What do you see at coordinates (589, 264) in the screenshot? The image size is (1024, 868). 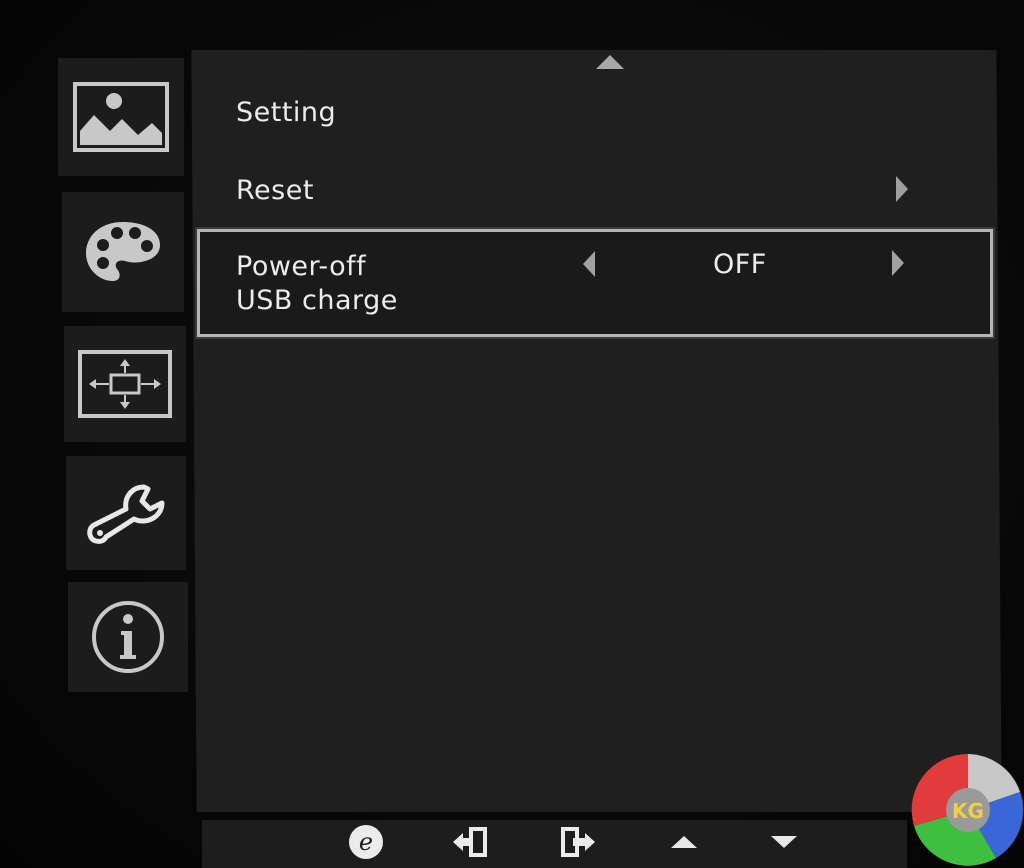 I see `value-decrease-arrow-icon` at bounding box center [589, 264].